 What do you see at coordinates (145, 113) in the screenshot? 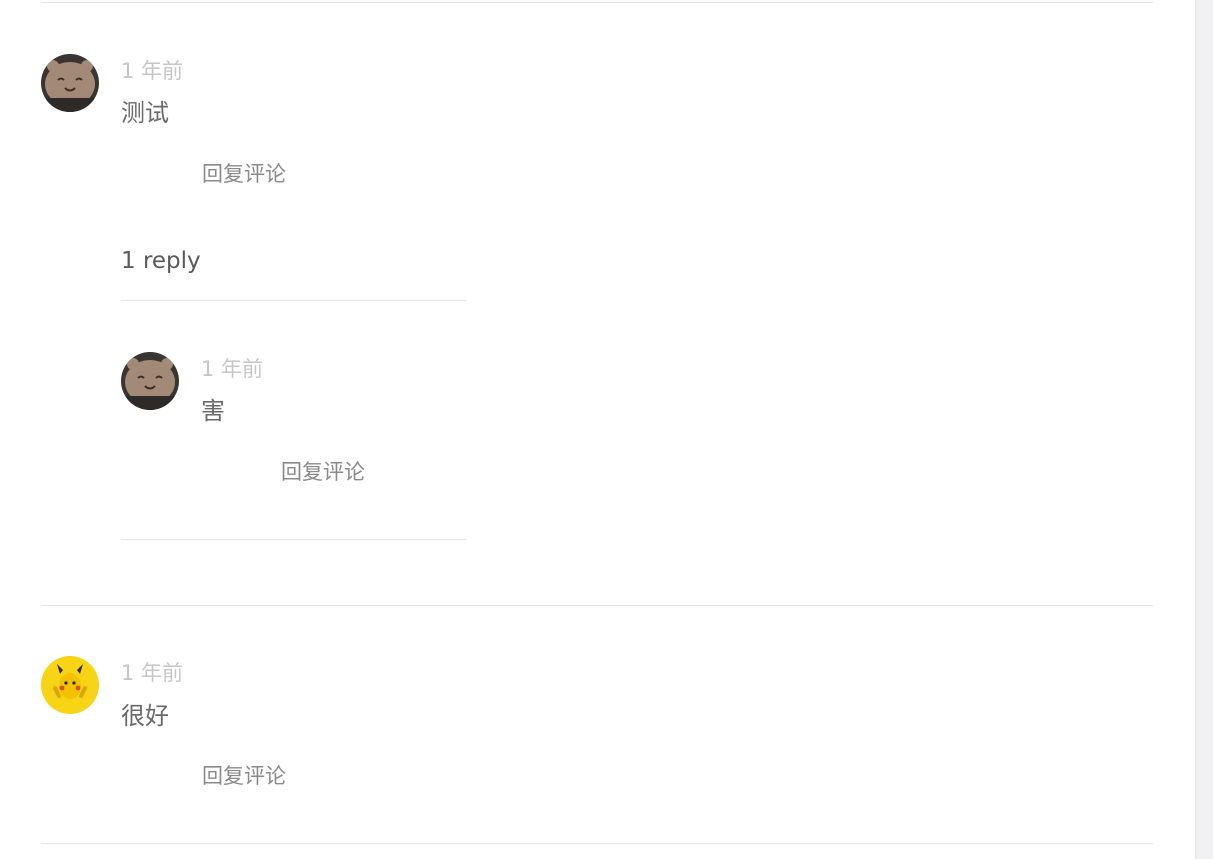
I see `comment-text: 测试` at bounding box center [145, 113].